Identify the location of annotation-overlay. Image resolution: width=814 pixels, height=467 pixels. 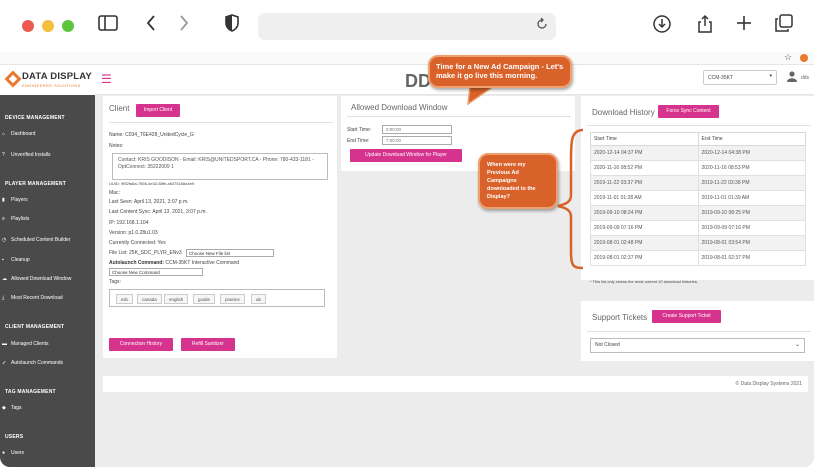
(525, 177).